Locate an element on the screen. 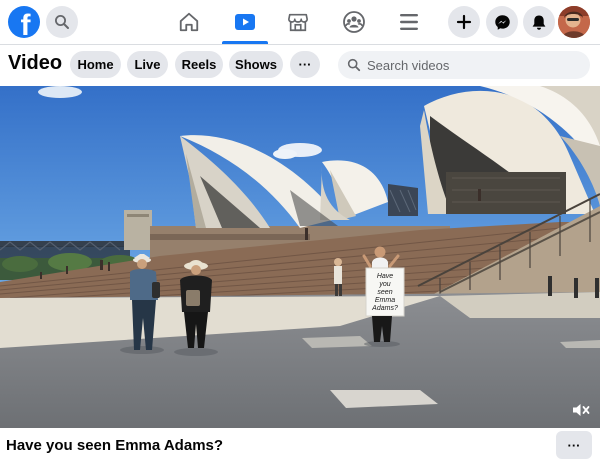 The image size is (600, 463). video-icon is located at coordinates (245, 22).